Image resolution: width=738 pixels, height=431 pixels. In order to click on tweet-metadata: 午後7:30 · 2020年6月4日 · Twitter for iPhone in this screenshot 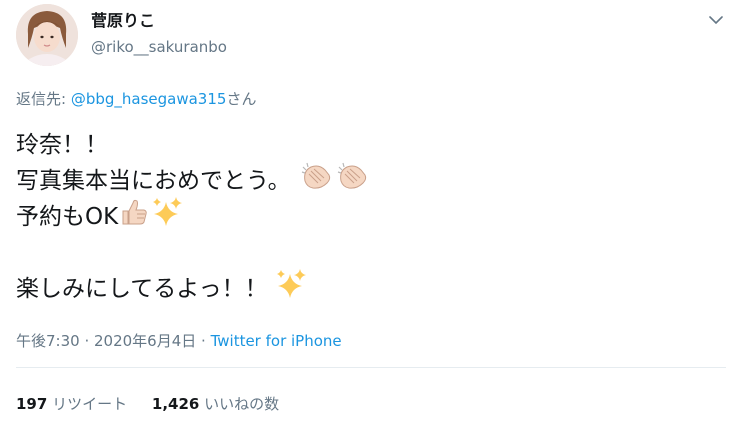, I will do `click(179, 341)`.